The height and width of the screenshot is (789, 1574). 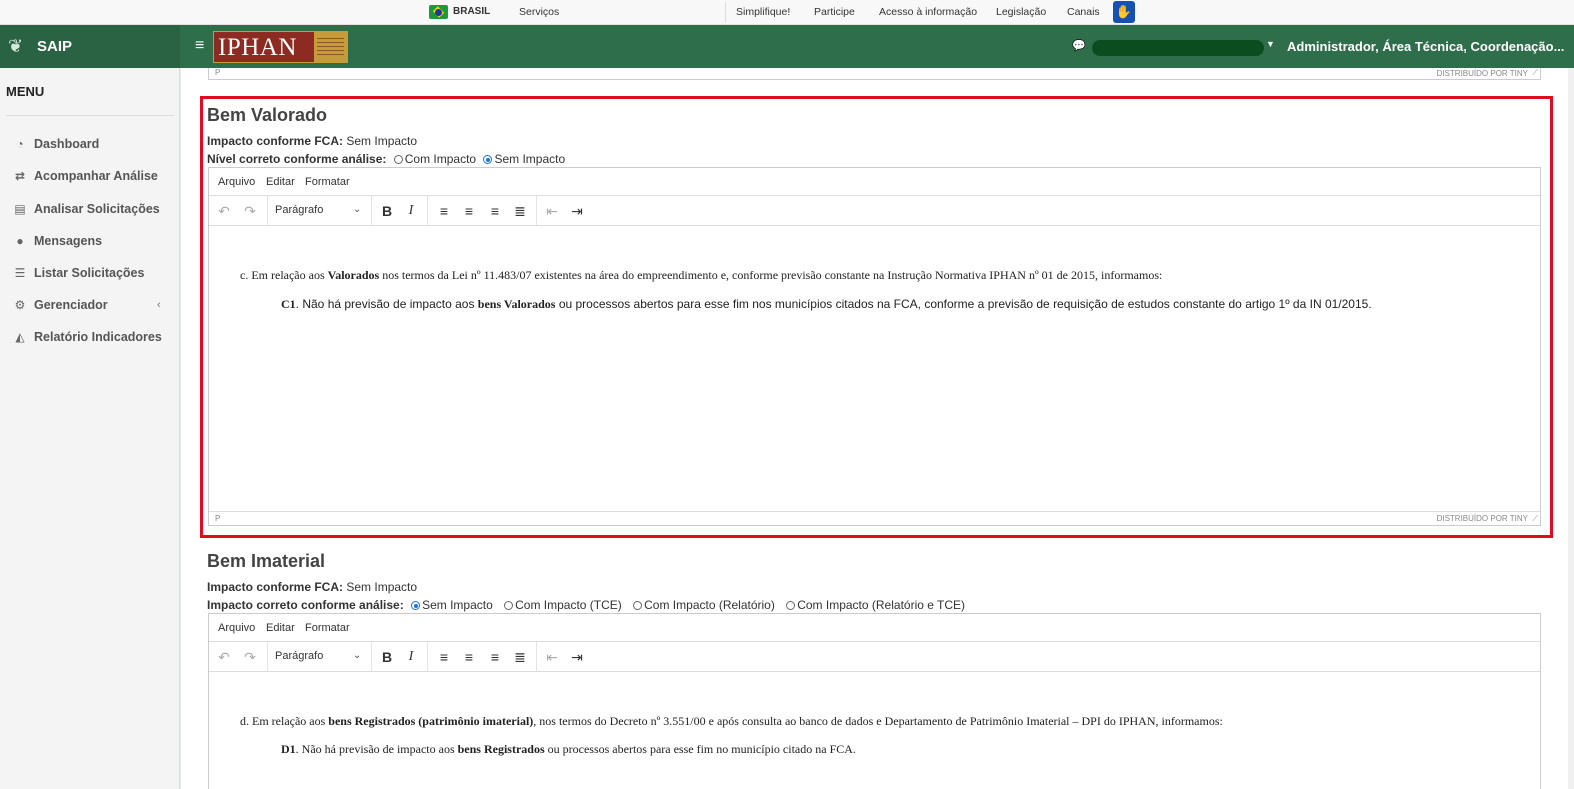 What do you see at coordinates (1571, 428) in the screenshot?
I see `page-scrollbar` at bounding box center [1571, 428].